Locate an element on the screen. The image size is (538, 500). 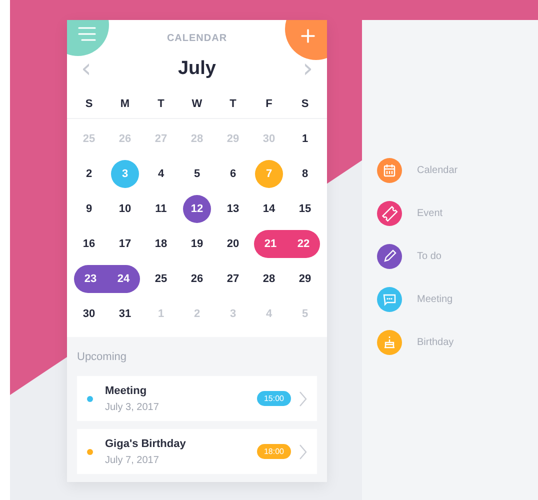
day-cell: 27 is located at coordinates (233, 278).